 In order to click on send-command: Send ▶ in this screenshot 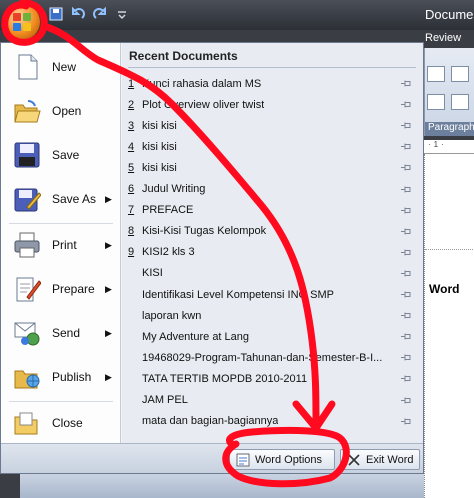, I will do `click(61, 333)`.